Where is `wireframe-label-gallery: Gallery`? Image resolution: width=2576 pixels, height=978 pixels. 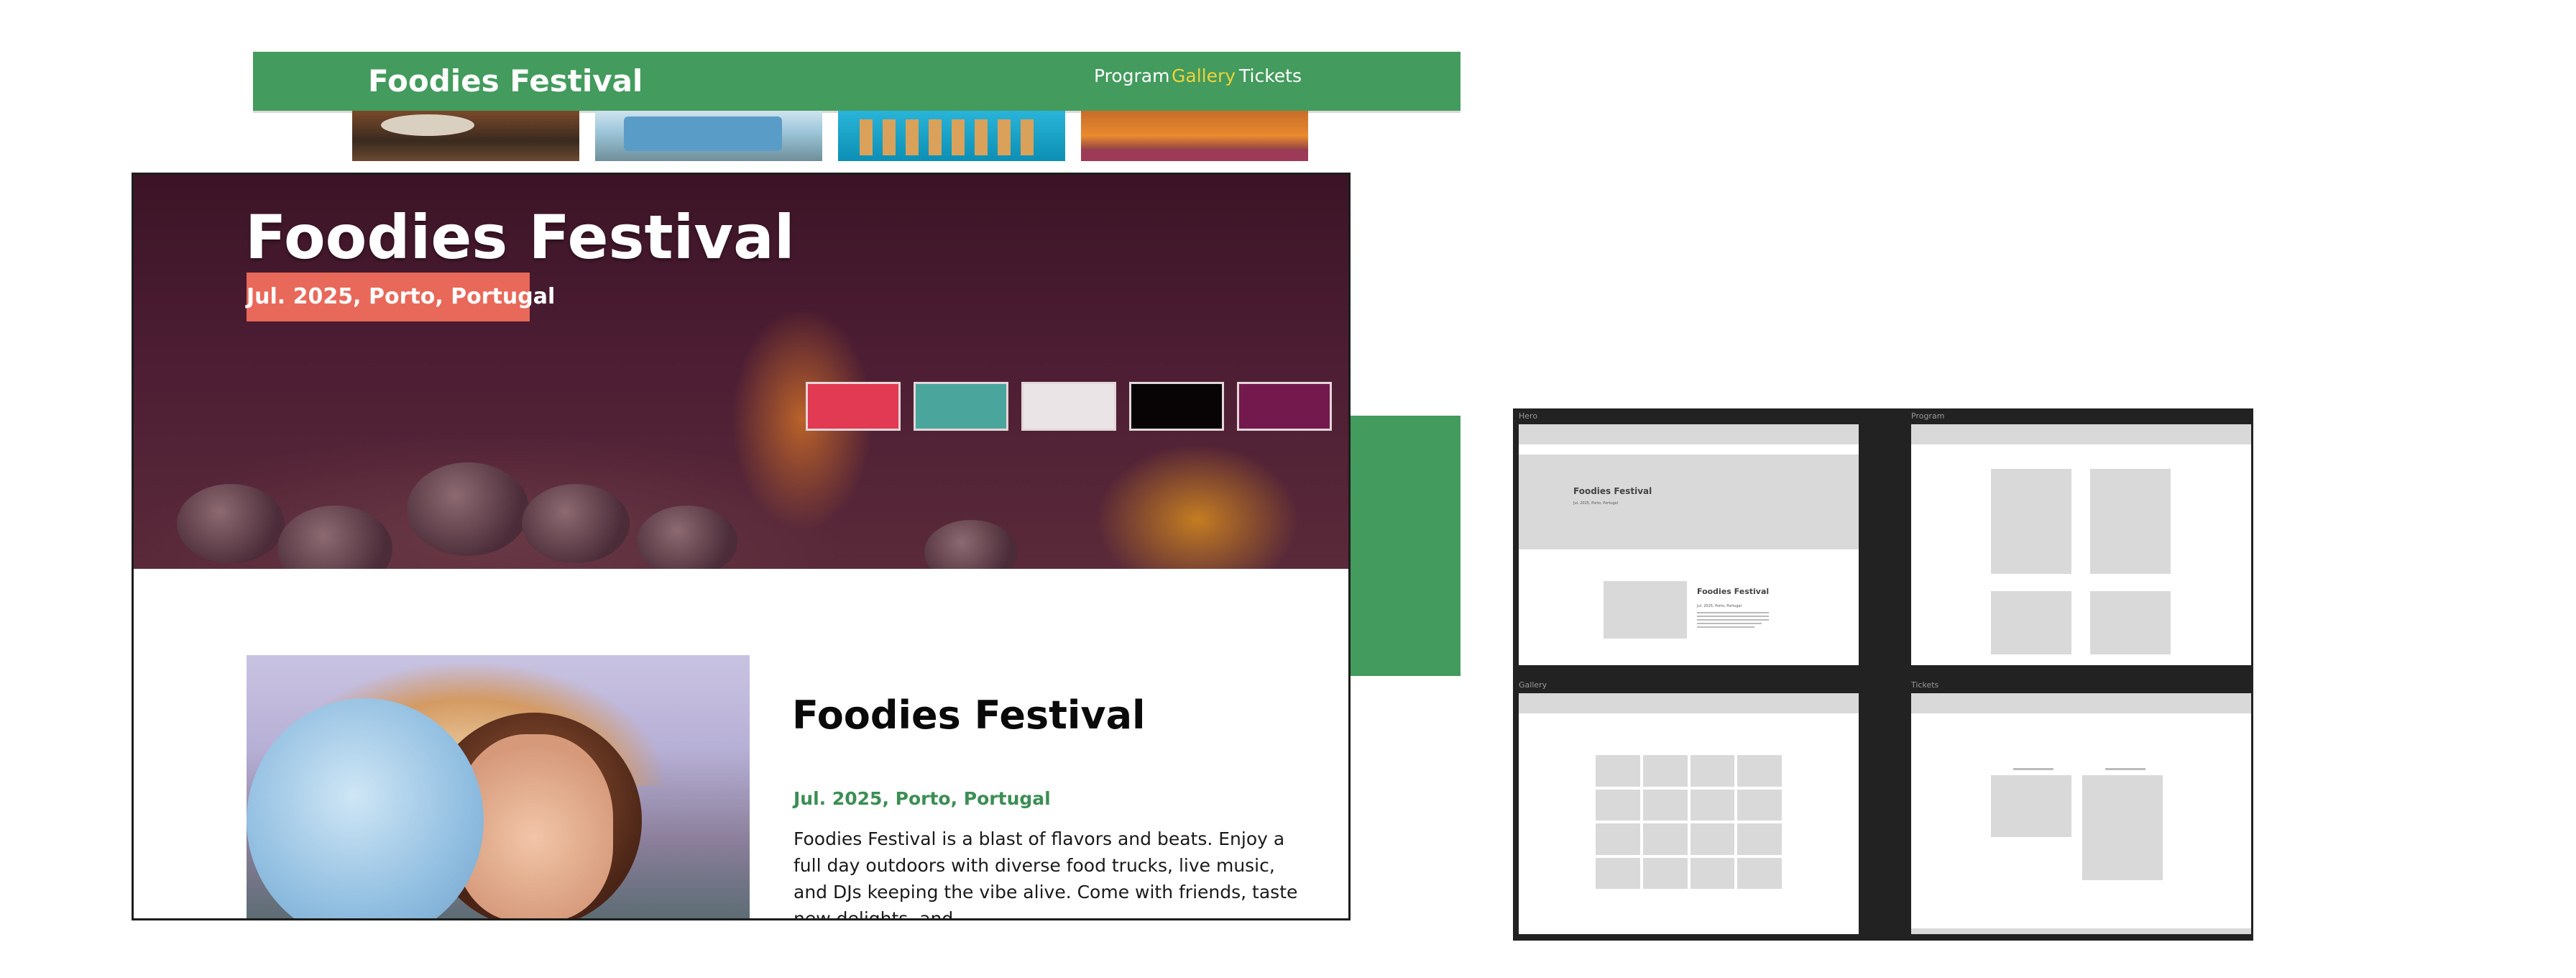
wireframe-label-gallery: Gallery is located at coordinates (1533, 685).